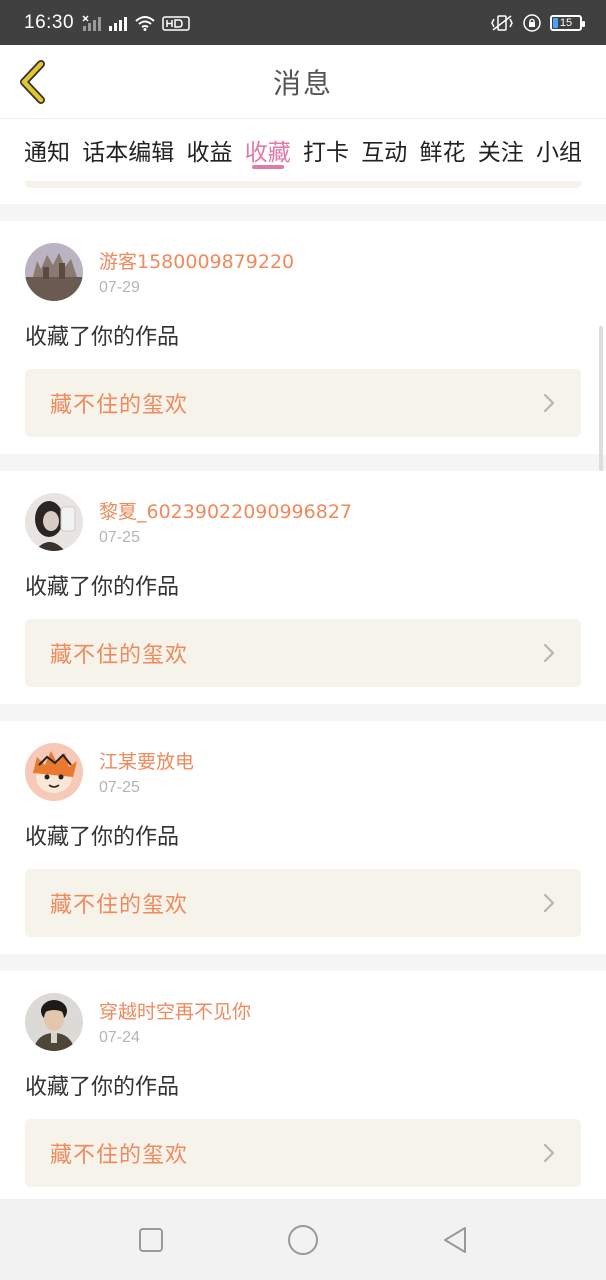  I want to click on status-right: 15, so click(537, 23).